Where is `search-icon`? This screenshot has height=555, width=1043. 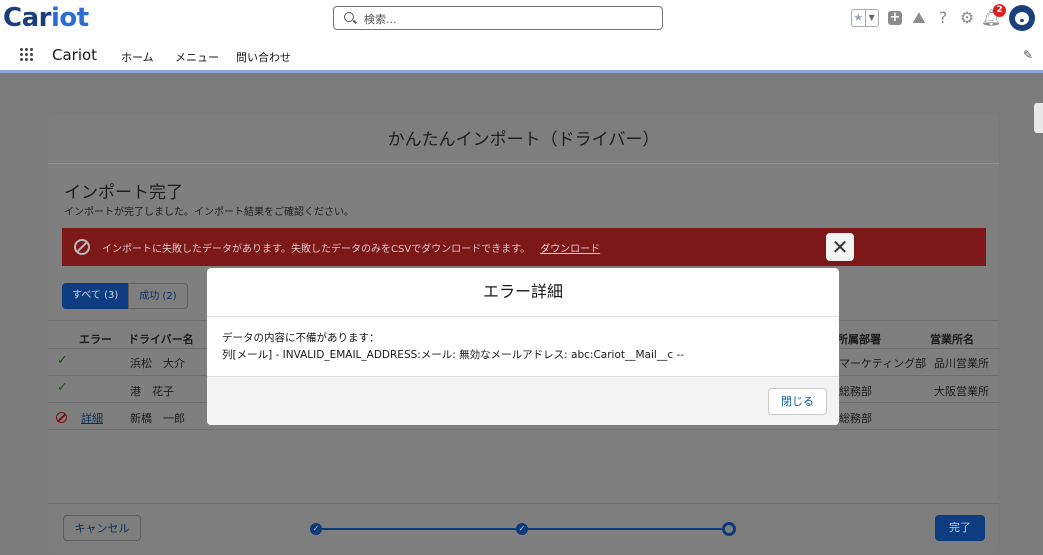
search-icon is located at coordinates (349, 17).